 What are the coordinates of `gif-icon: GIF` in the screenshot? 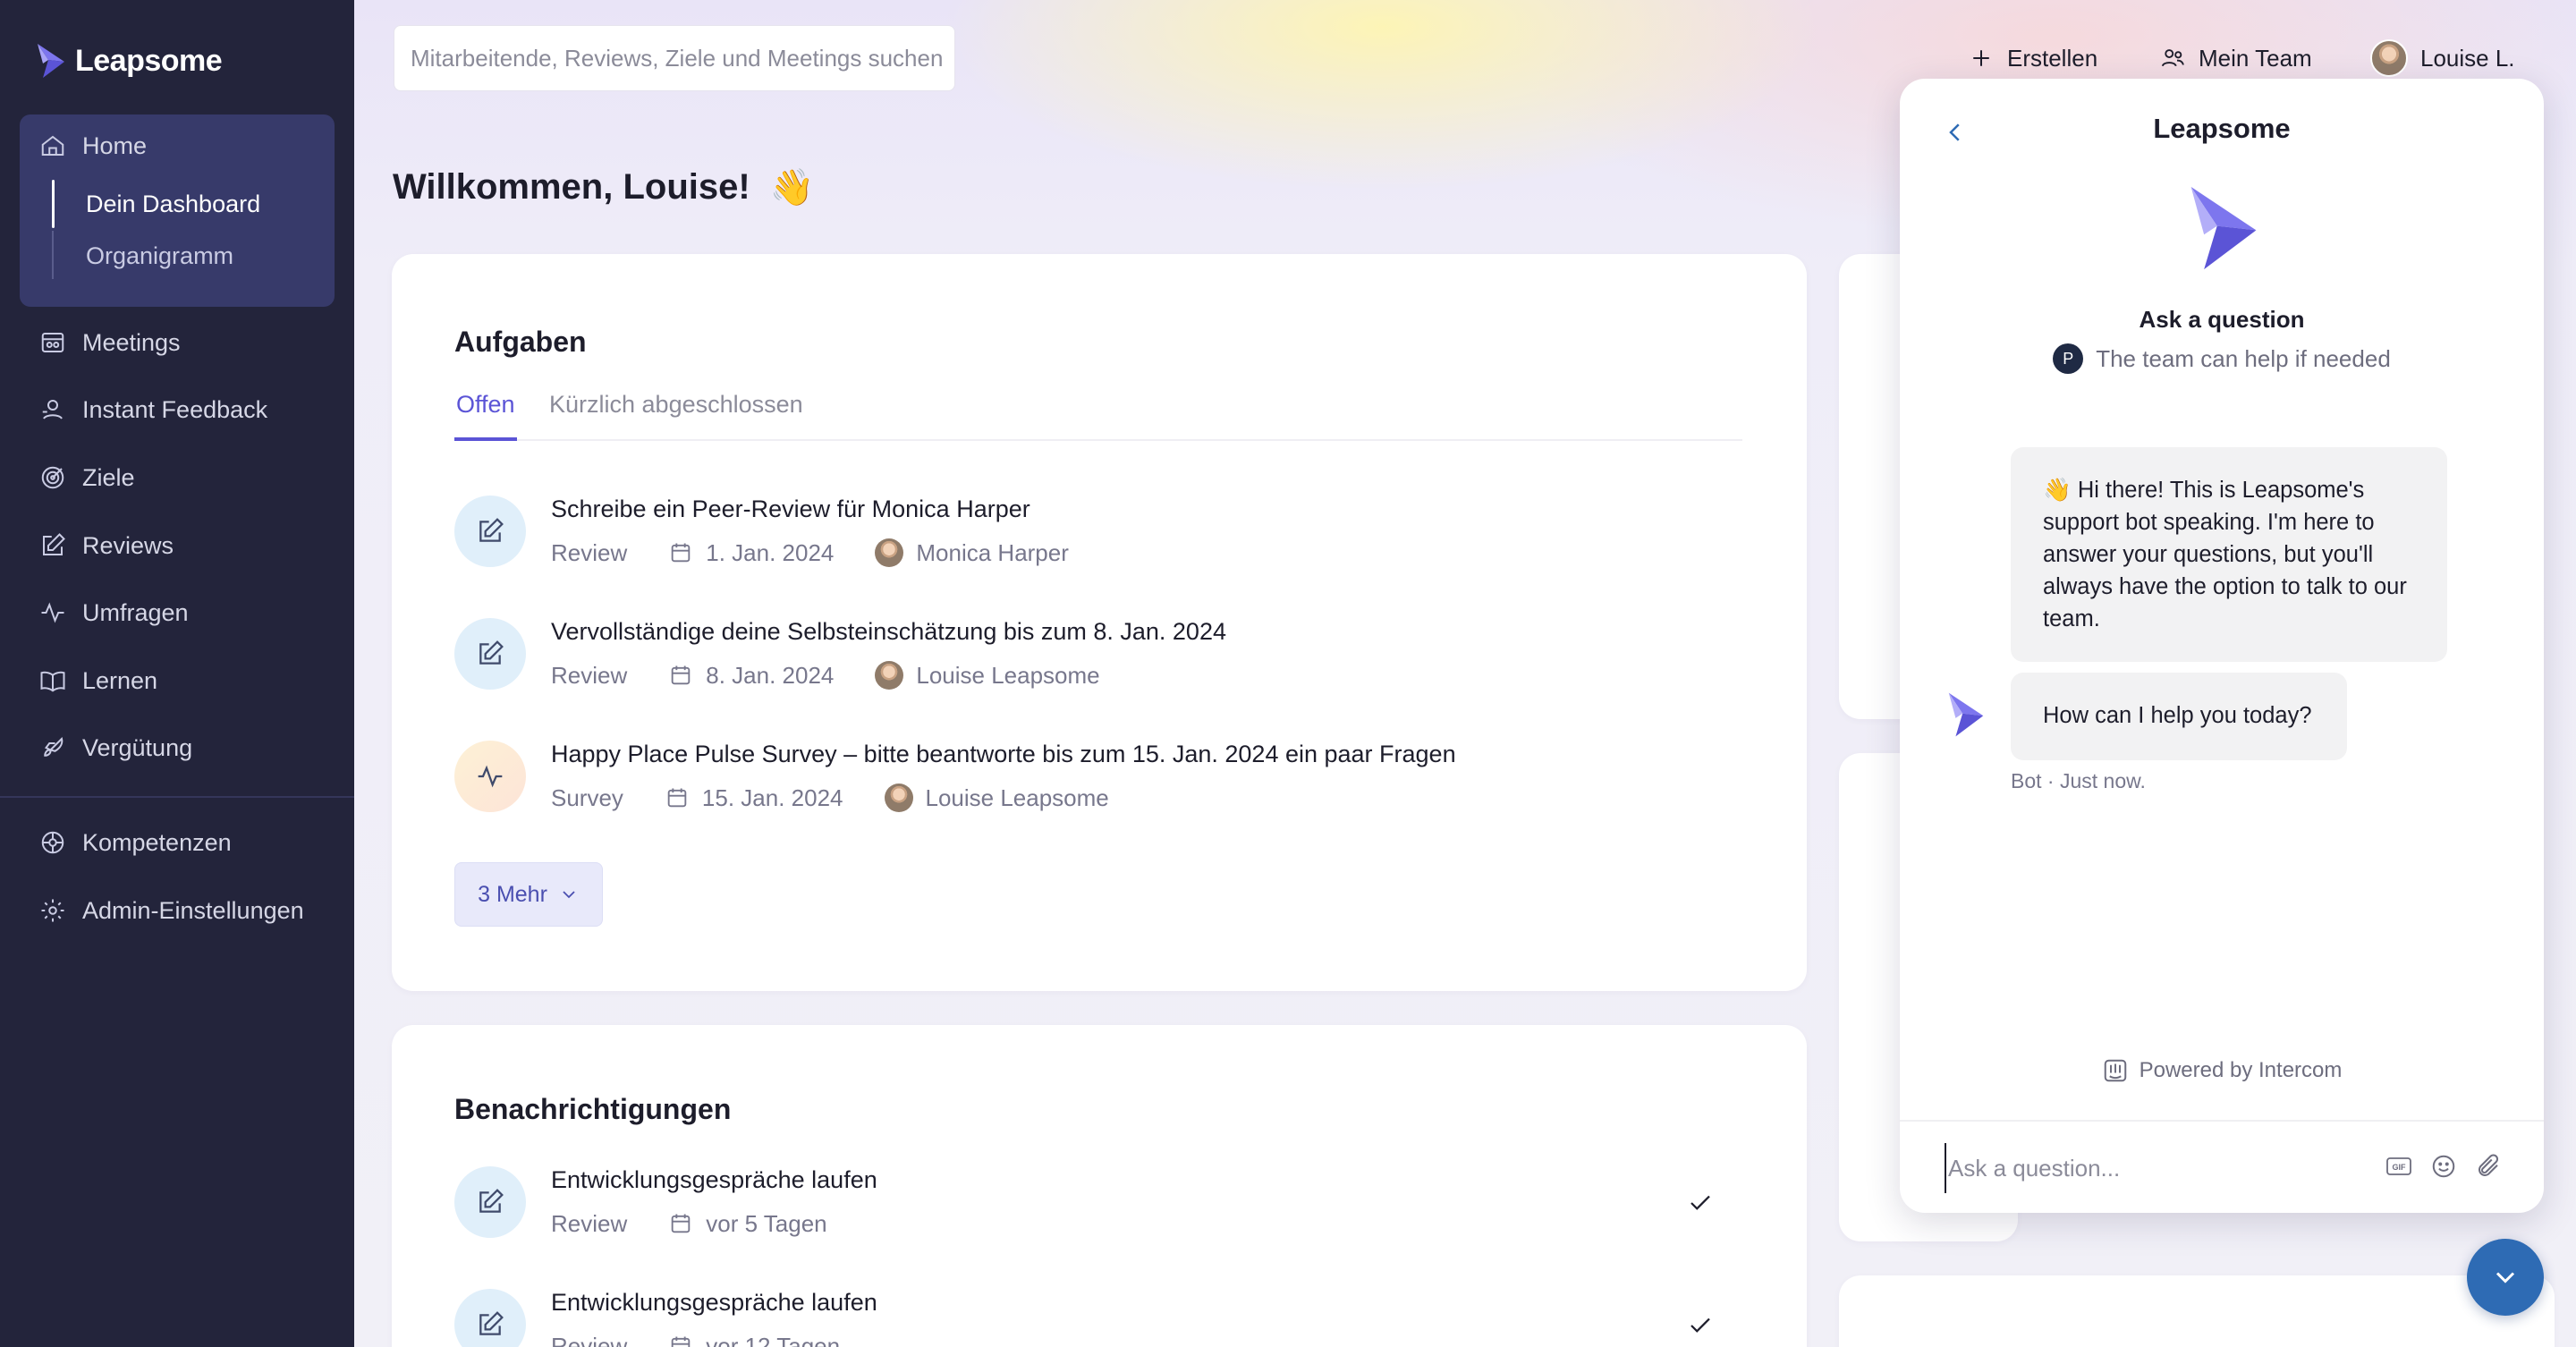 It's located at (2398, 1166).